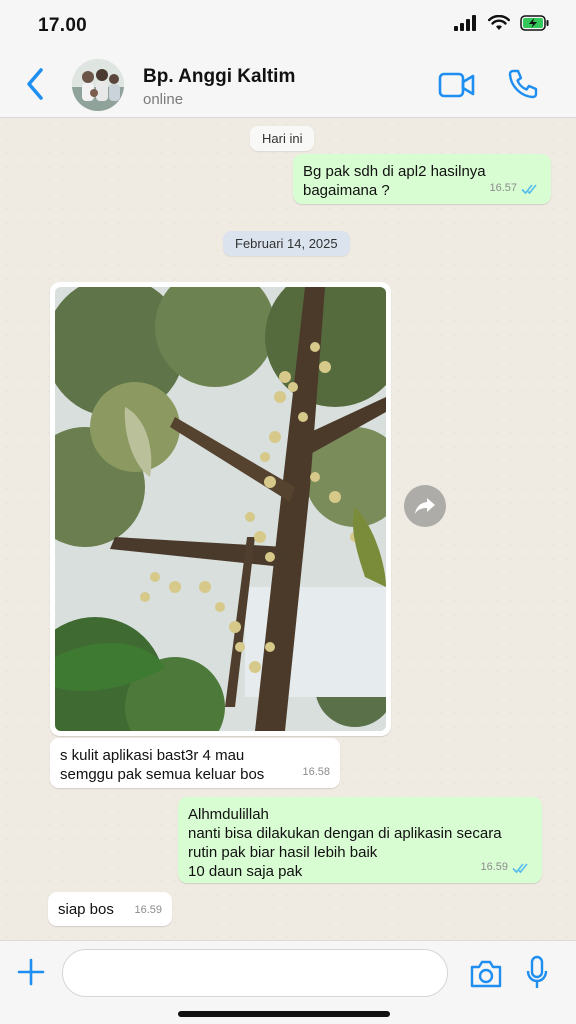 This screenshot has height=1024, width=576. I want to click on input-bar, so click(288, 982).